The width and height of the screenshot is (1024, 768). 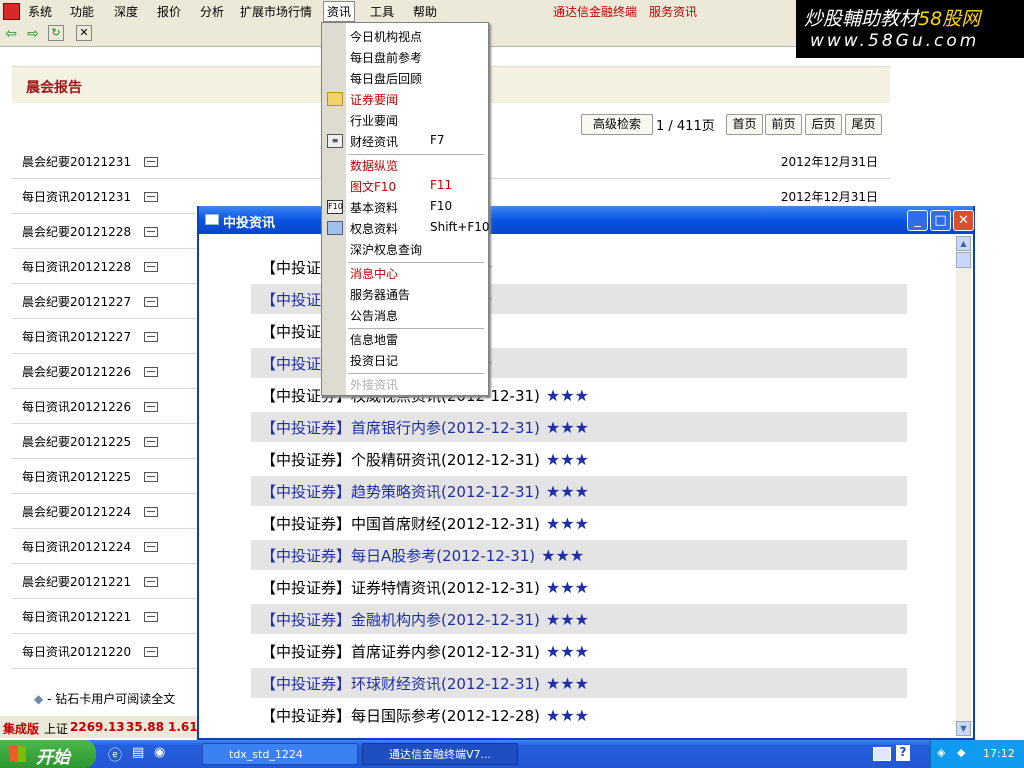 What do you see at coordinates (744, 124) in the screenshot?
I see `first-page-button: 首页` at bounding box center [744, 124].